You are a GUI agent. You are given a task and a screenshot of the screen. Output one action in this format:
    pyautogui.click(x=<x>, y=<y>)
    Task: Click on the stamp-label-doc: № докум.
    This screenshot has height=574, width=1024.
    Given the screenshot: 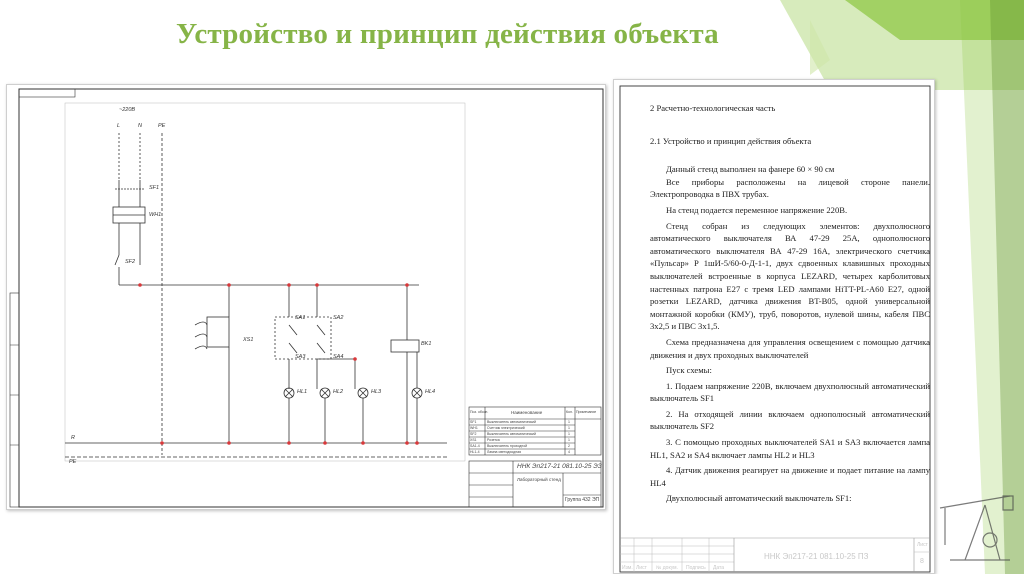 What is the action you would take?
    pyautogui.click(x=667, y=568)
    